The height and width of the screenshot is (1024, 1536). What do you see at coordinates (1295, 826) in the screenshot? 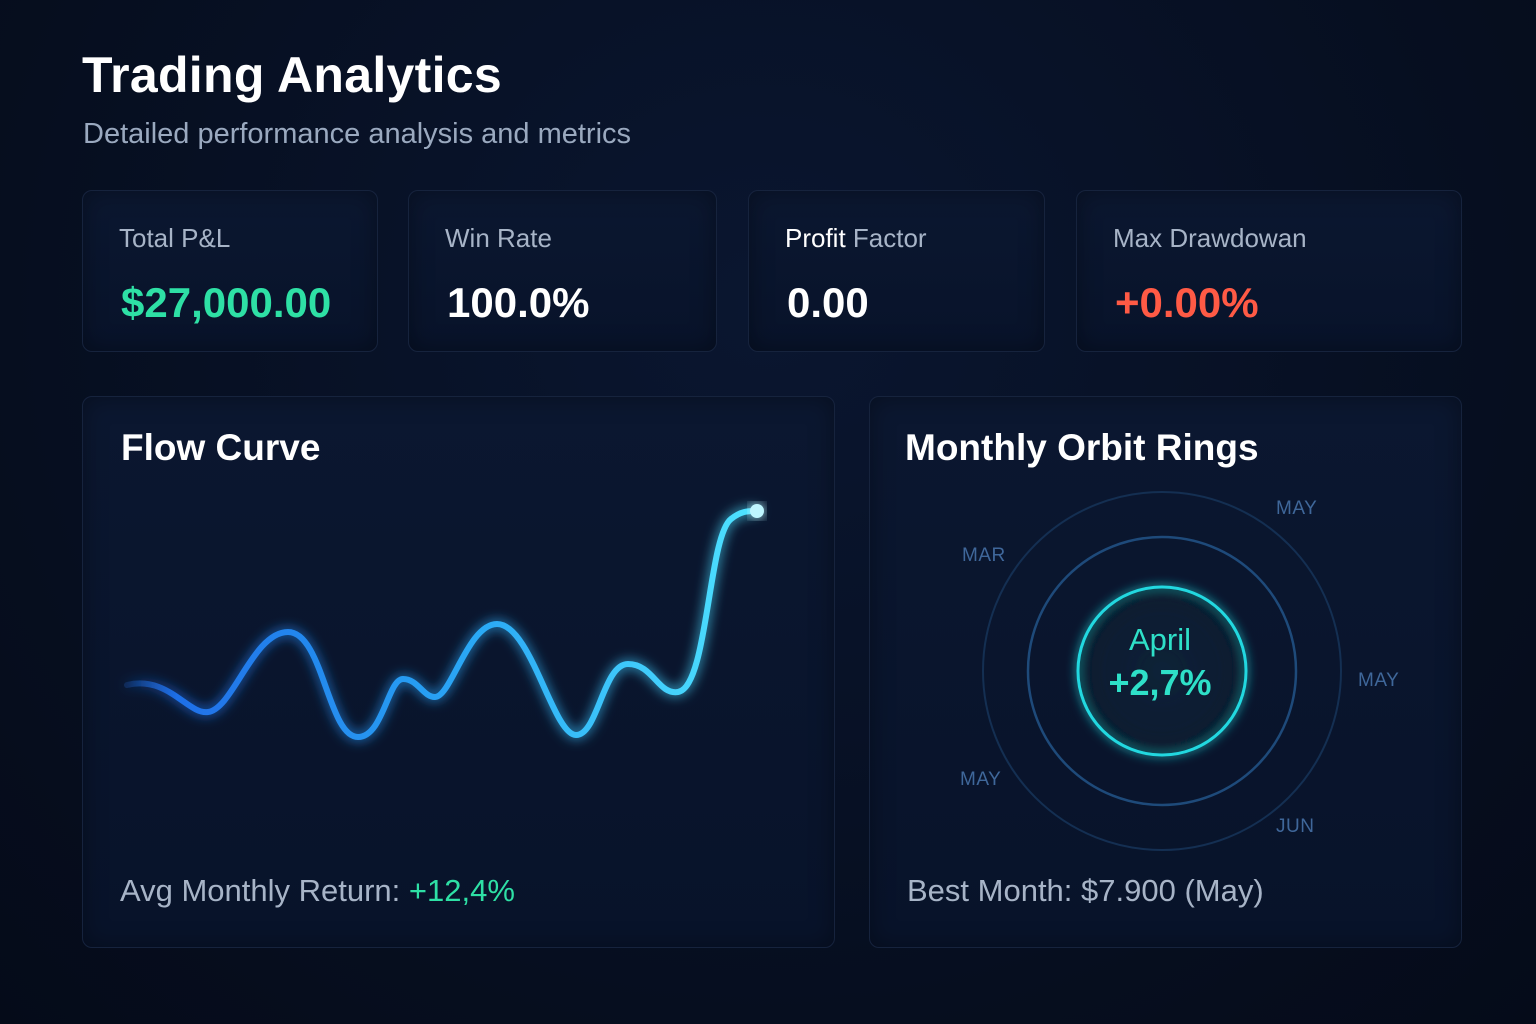
I see `month-label: JUN` at bounding box center [1295, 826].